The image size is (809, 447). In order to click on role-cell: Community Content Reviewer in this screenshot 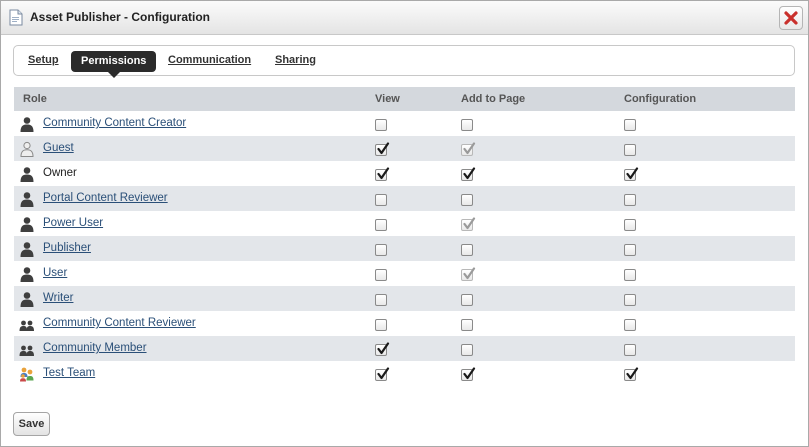, I will do `click(194, 323)`.